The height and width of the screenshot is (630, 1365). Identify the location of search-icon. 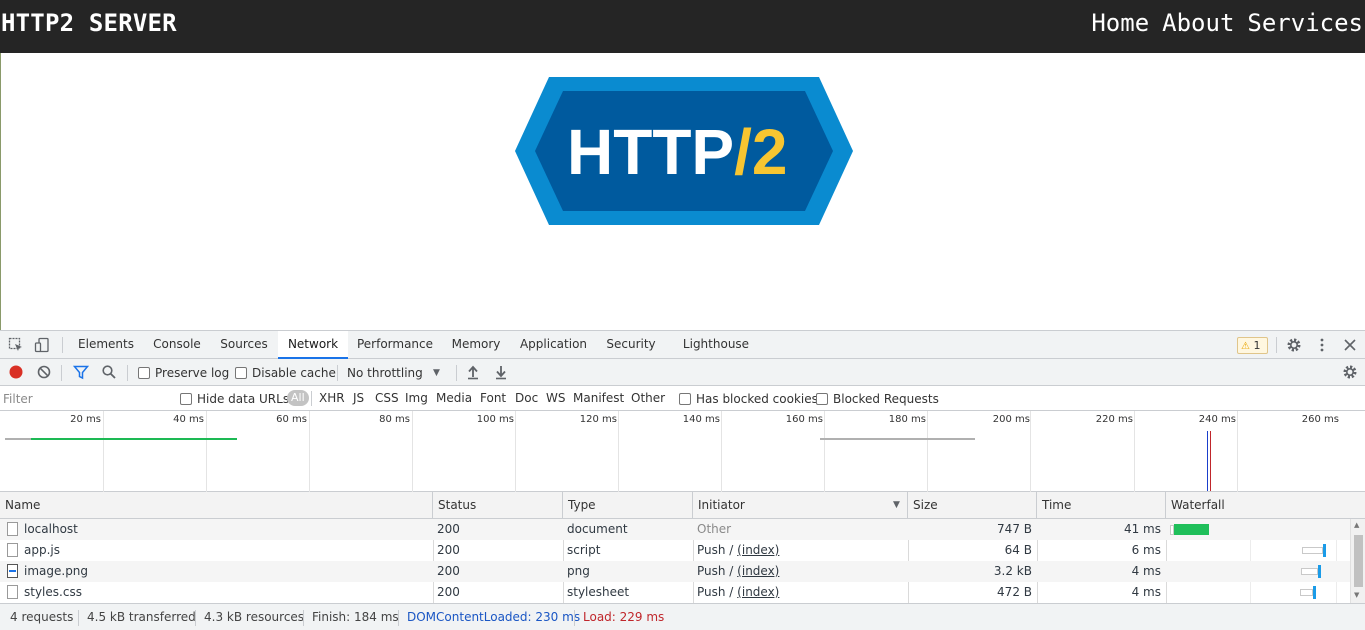
(109, 372).